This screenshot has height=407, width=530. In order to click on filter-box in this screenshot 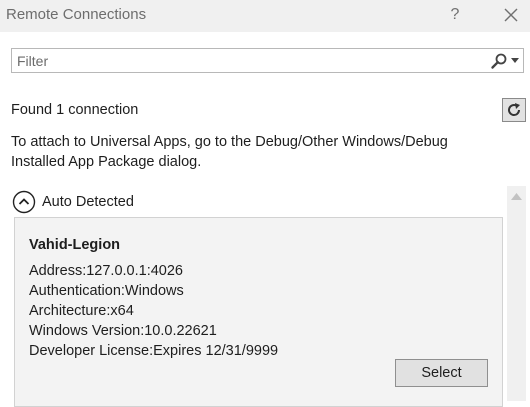, I will do `click(267, 60)`.